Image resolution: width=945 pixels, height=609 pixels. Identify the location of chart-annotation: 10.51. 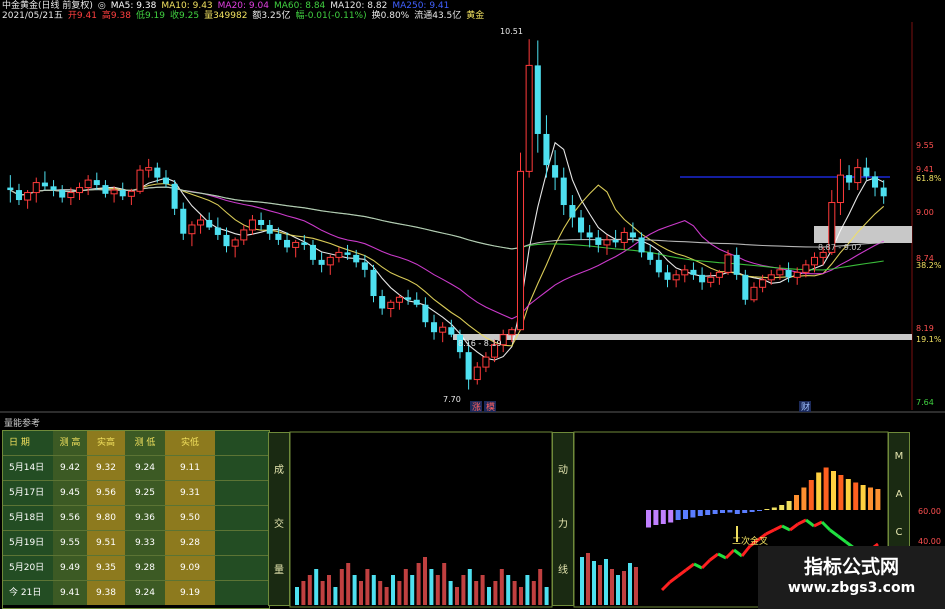
(511, 31).